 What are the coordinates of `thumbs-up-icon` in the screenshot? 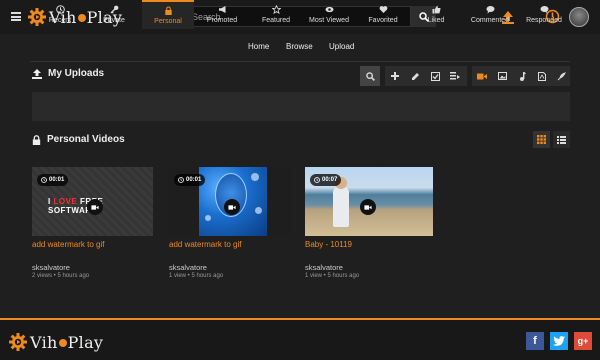 It's located at (436, 9).